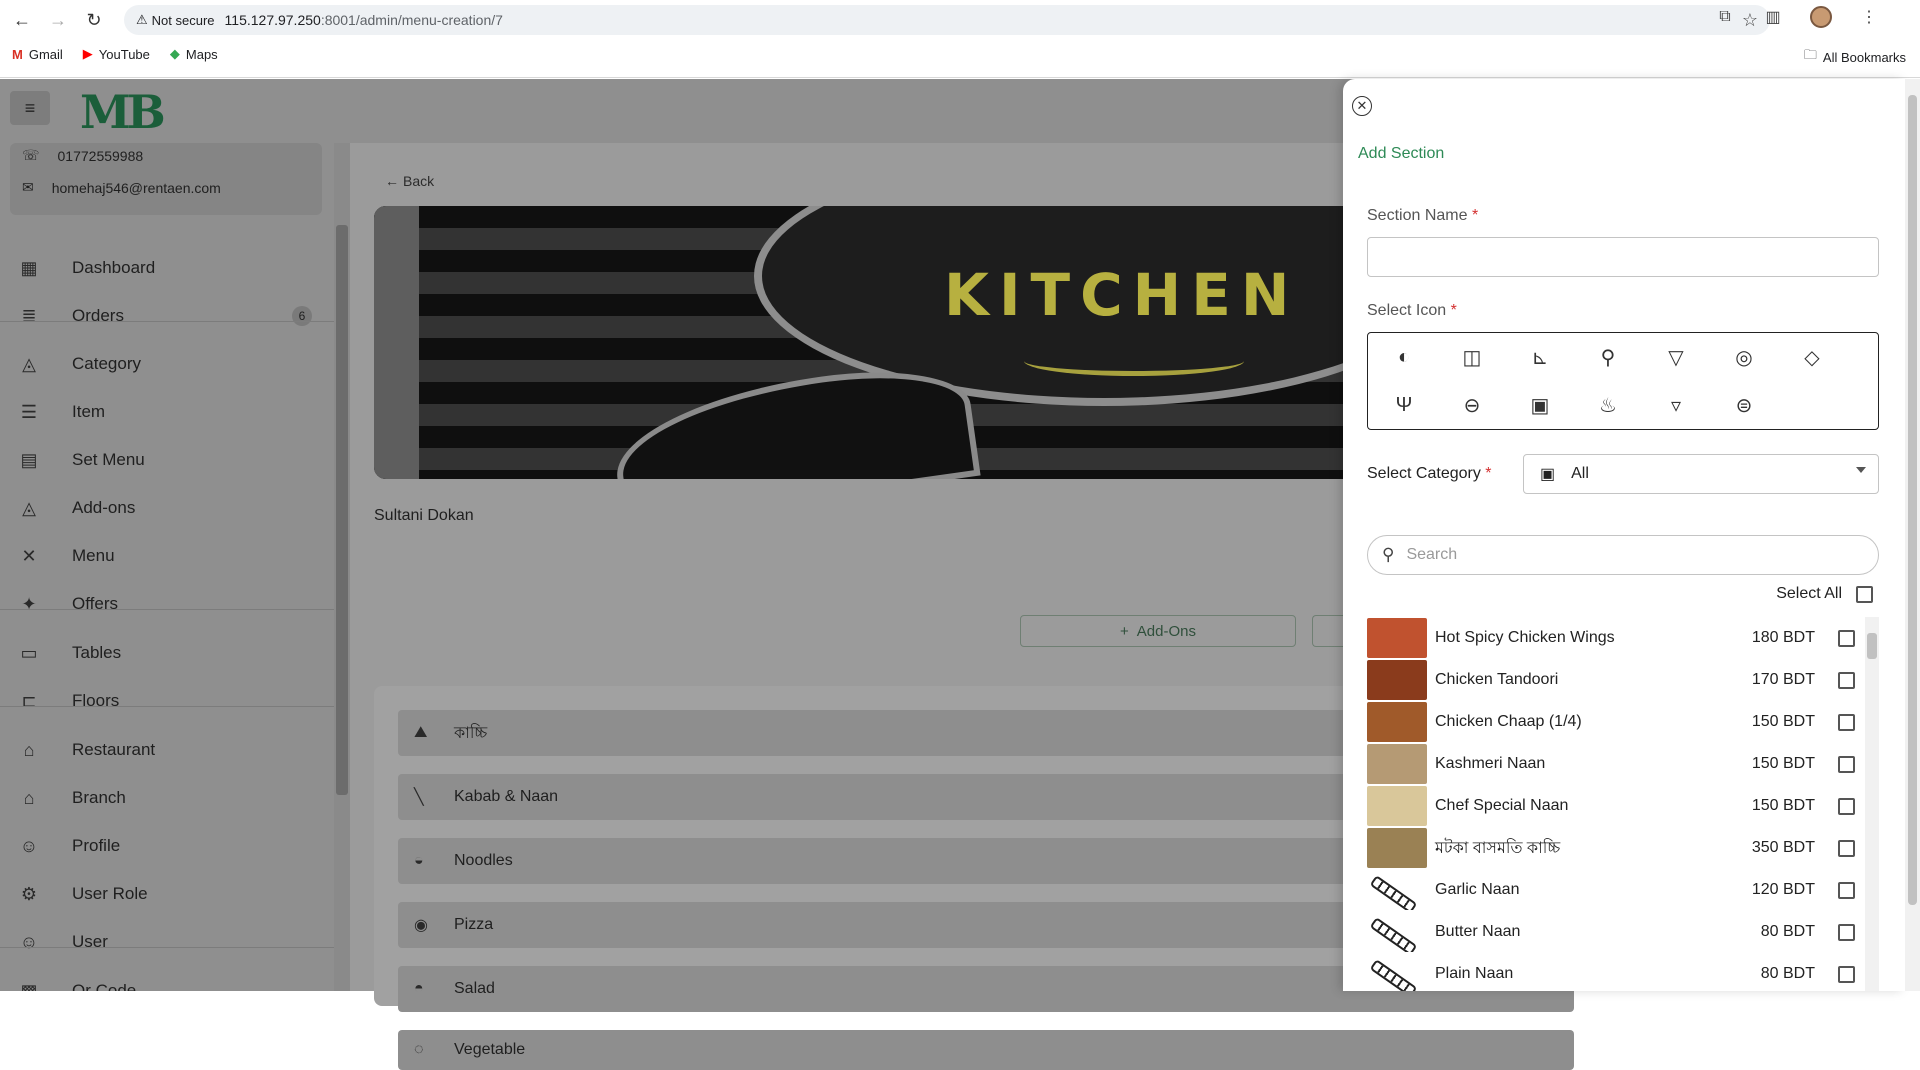 This screenshot has width=1920, height=1070. I want to click on side-panel-icon: ▥, so click(1773, 17).